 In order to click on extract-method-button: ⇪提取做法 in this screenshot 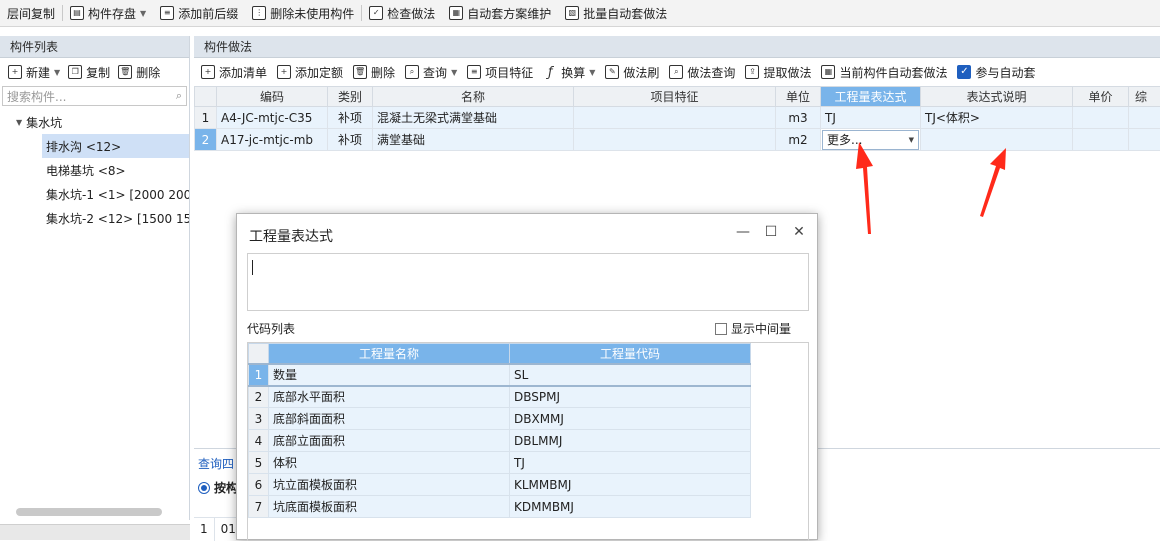, I will do `click(778, 72)`.